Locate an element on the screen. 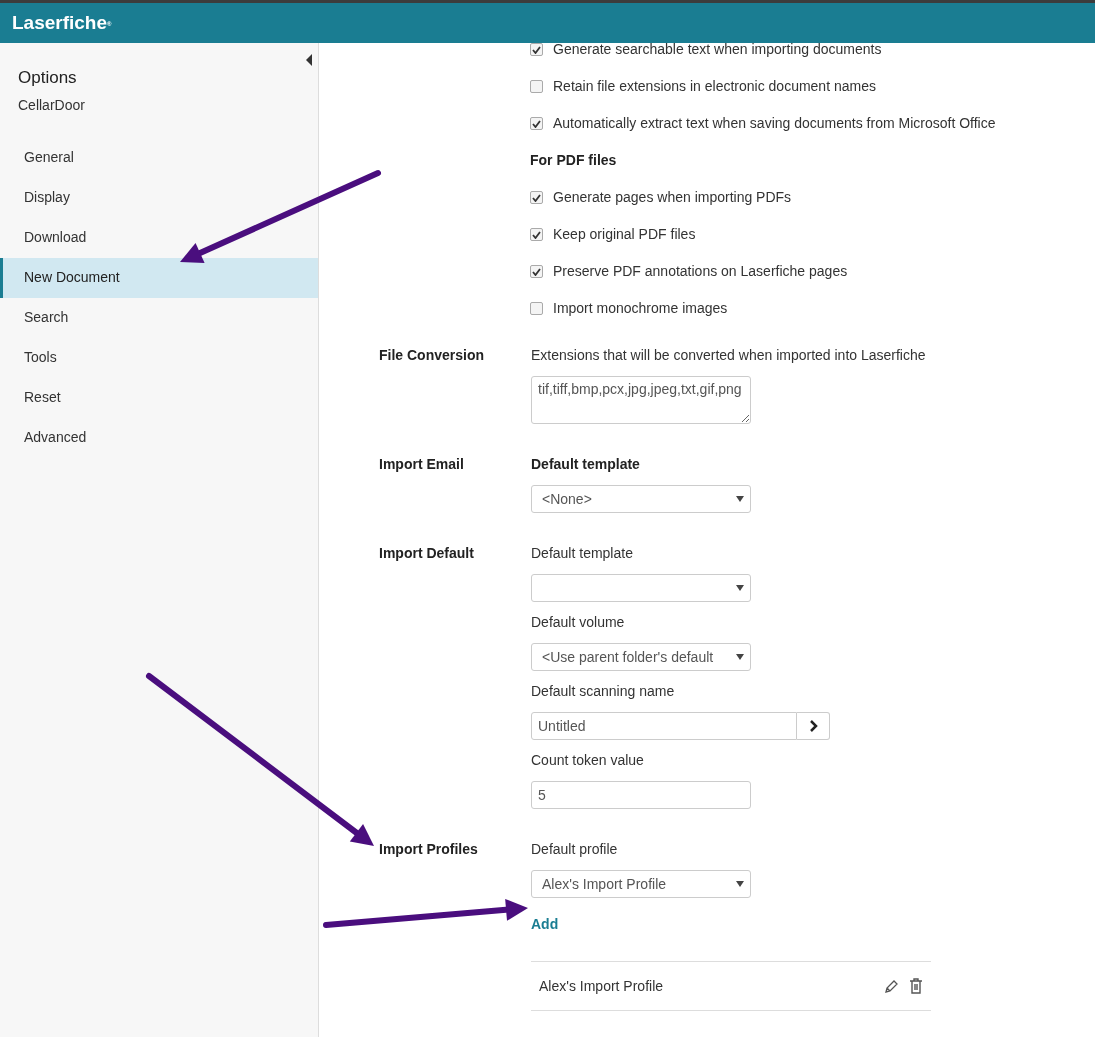  sidebar-title: Options is located at coordinates (47, 78).